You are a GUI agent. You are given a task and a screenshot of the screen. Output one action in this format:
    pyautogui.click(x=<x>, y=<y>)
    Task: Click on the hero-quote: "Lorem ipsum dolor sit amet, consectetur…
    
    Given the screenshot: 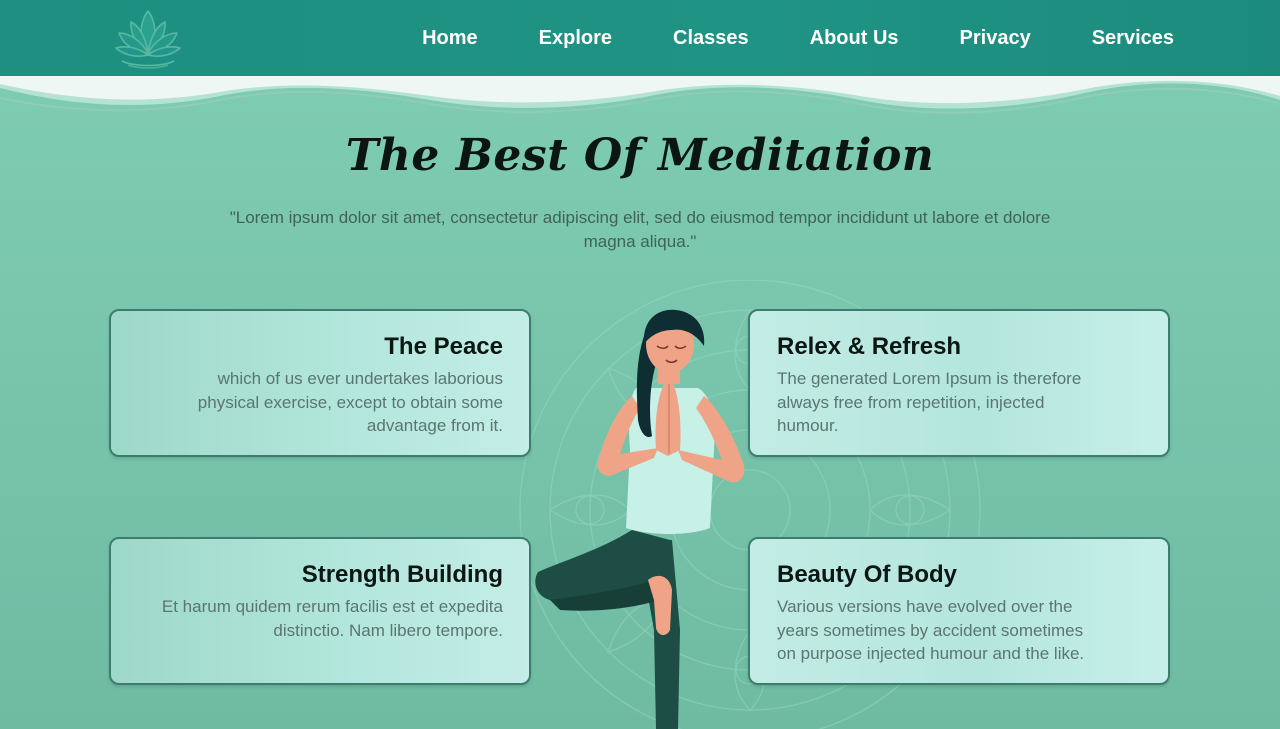 What is the action you would take?
    pyautogui.click(x=640, y=229)
    